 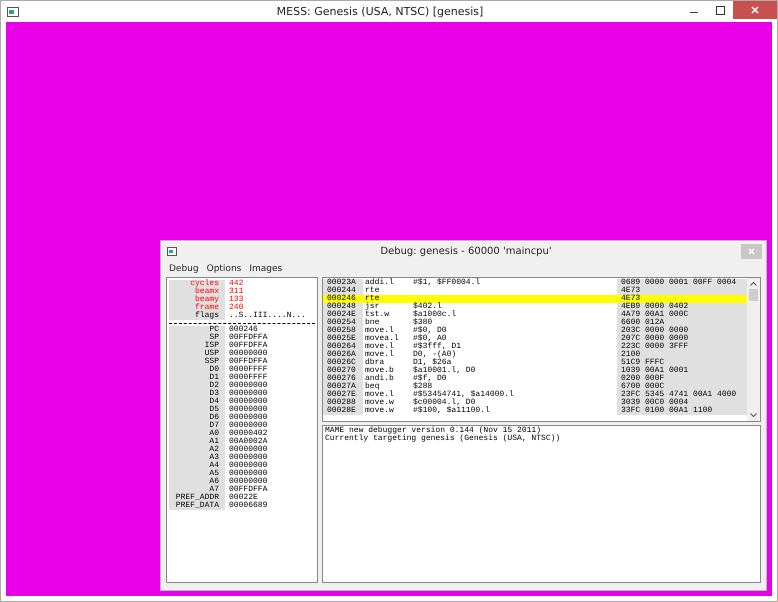 I want to click on maximize-icon, so click(x=720, y=10).